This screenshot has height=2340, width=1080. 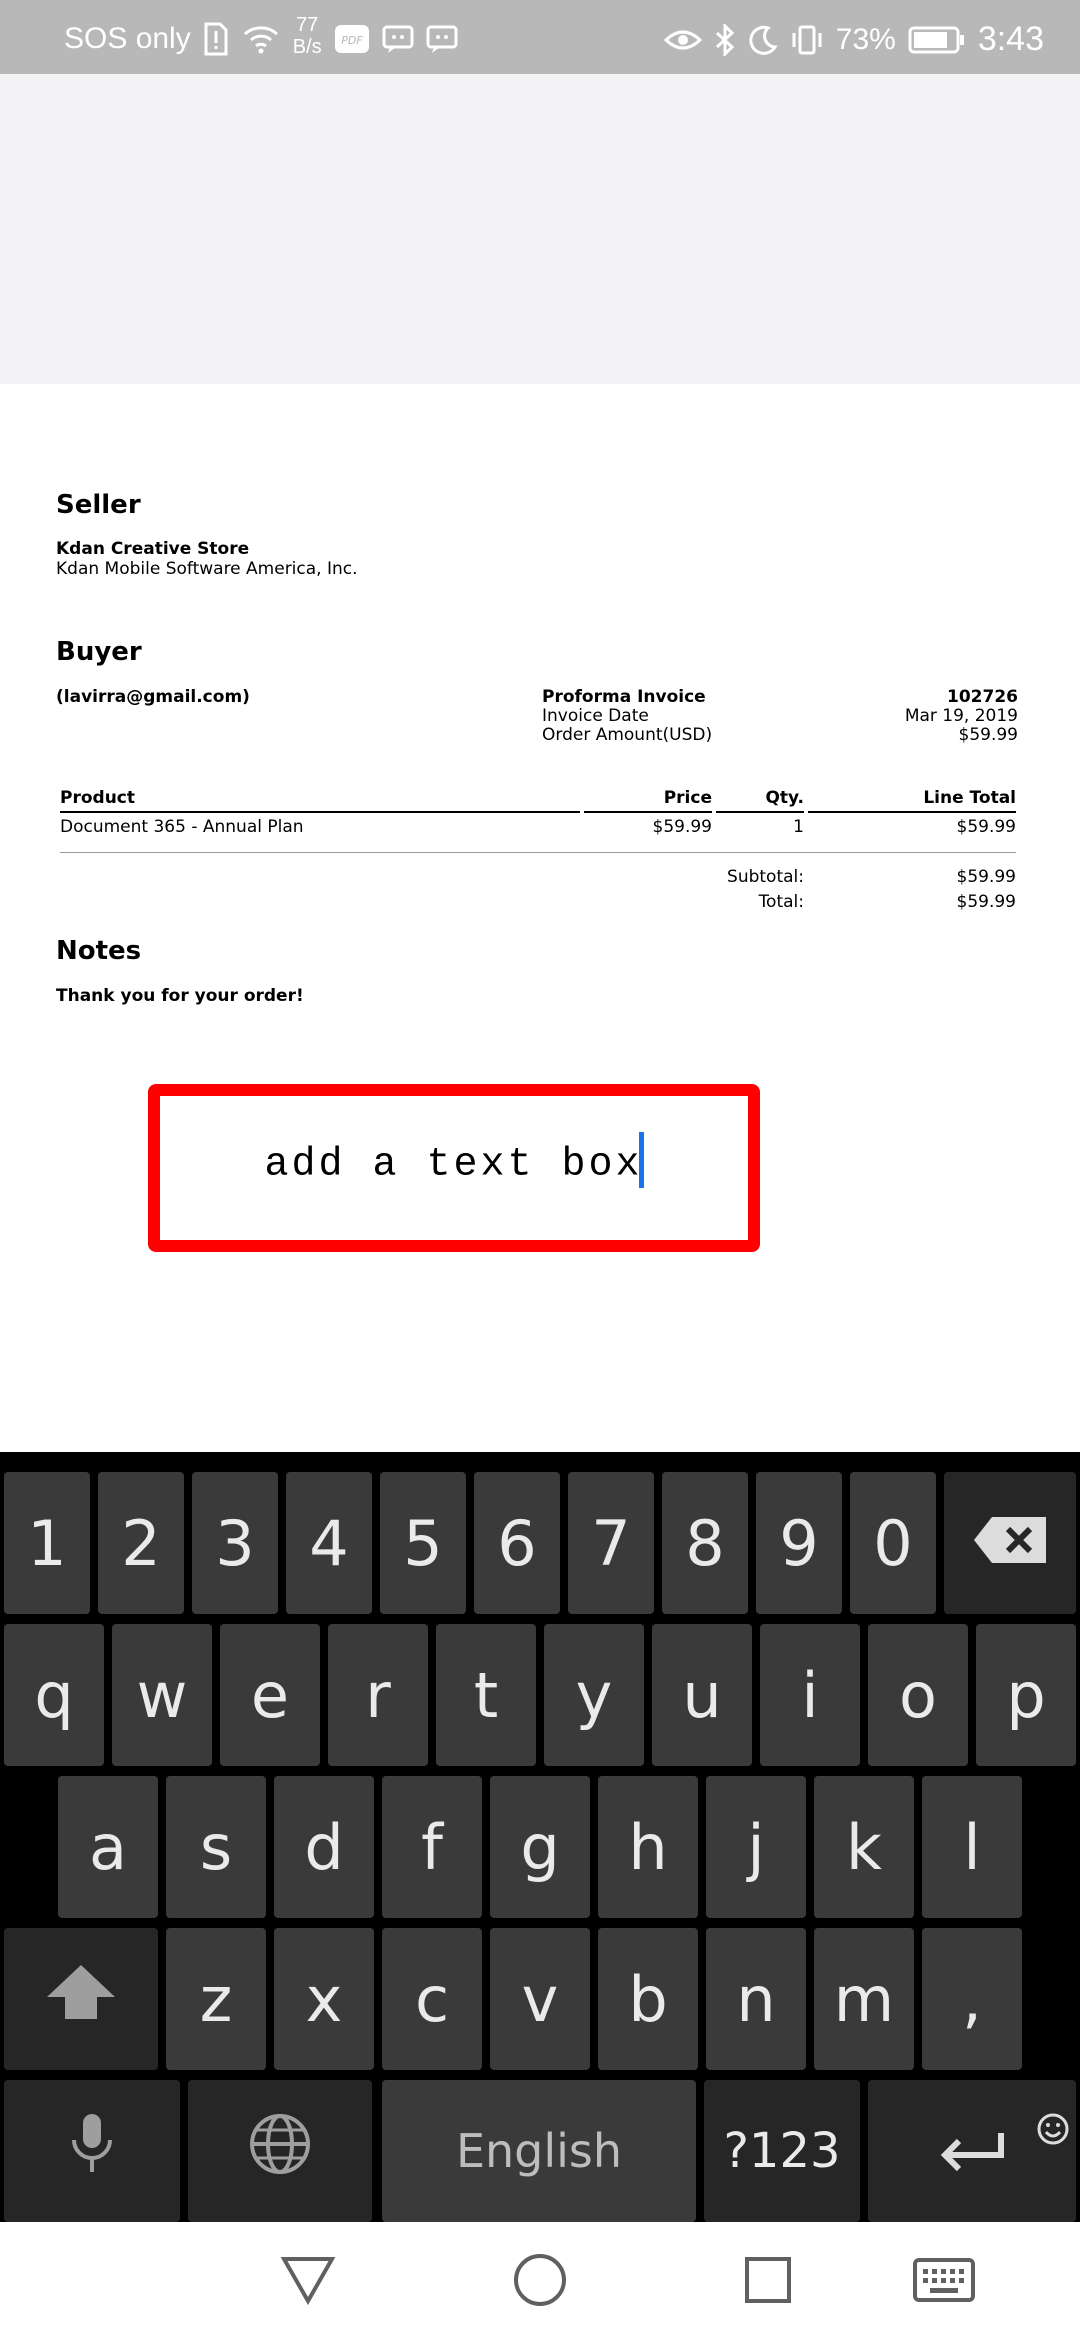 I want to click on voice-input-key, so click(x=92, y=2151).